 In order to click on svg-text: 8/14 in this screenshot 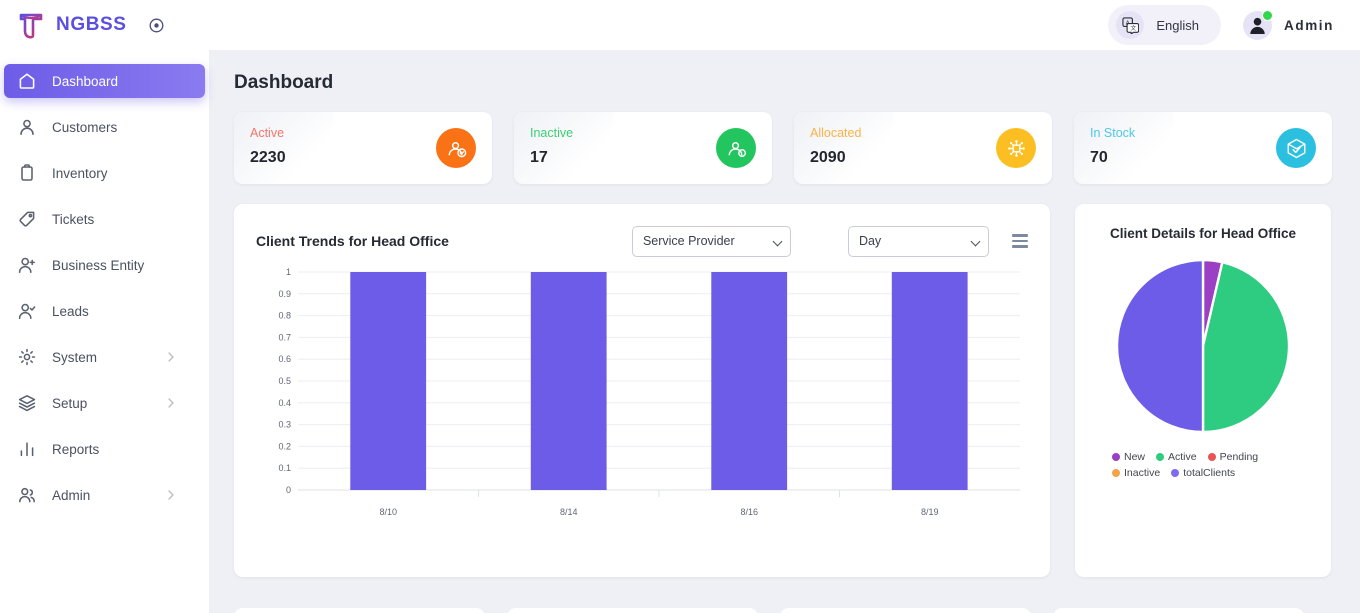, I will do `click(569, 512)`.